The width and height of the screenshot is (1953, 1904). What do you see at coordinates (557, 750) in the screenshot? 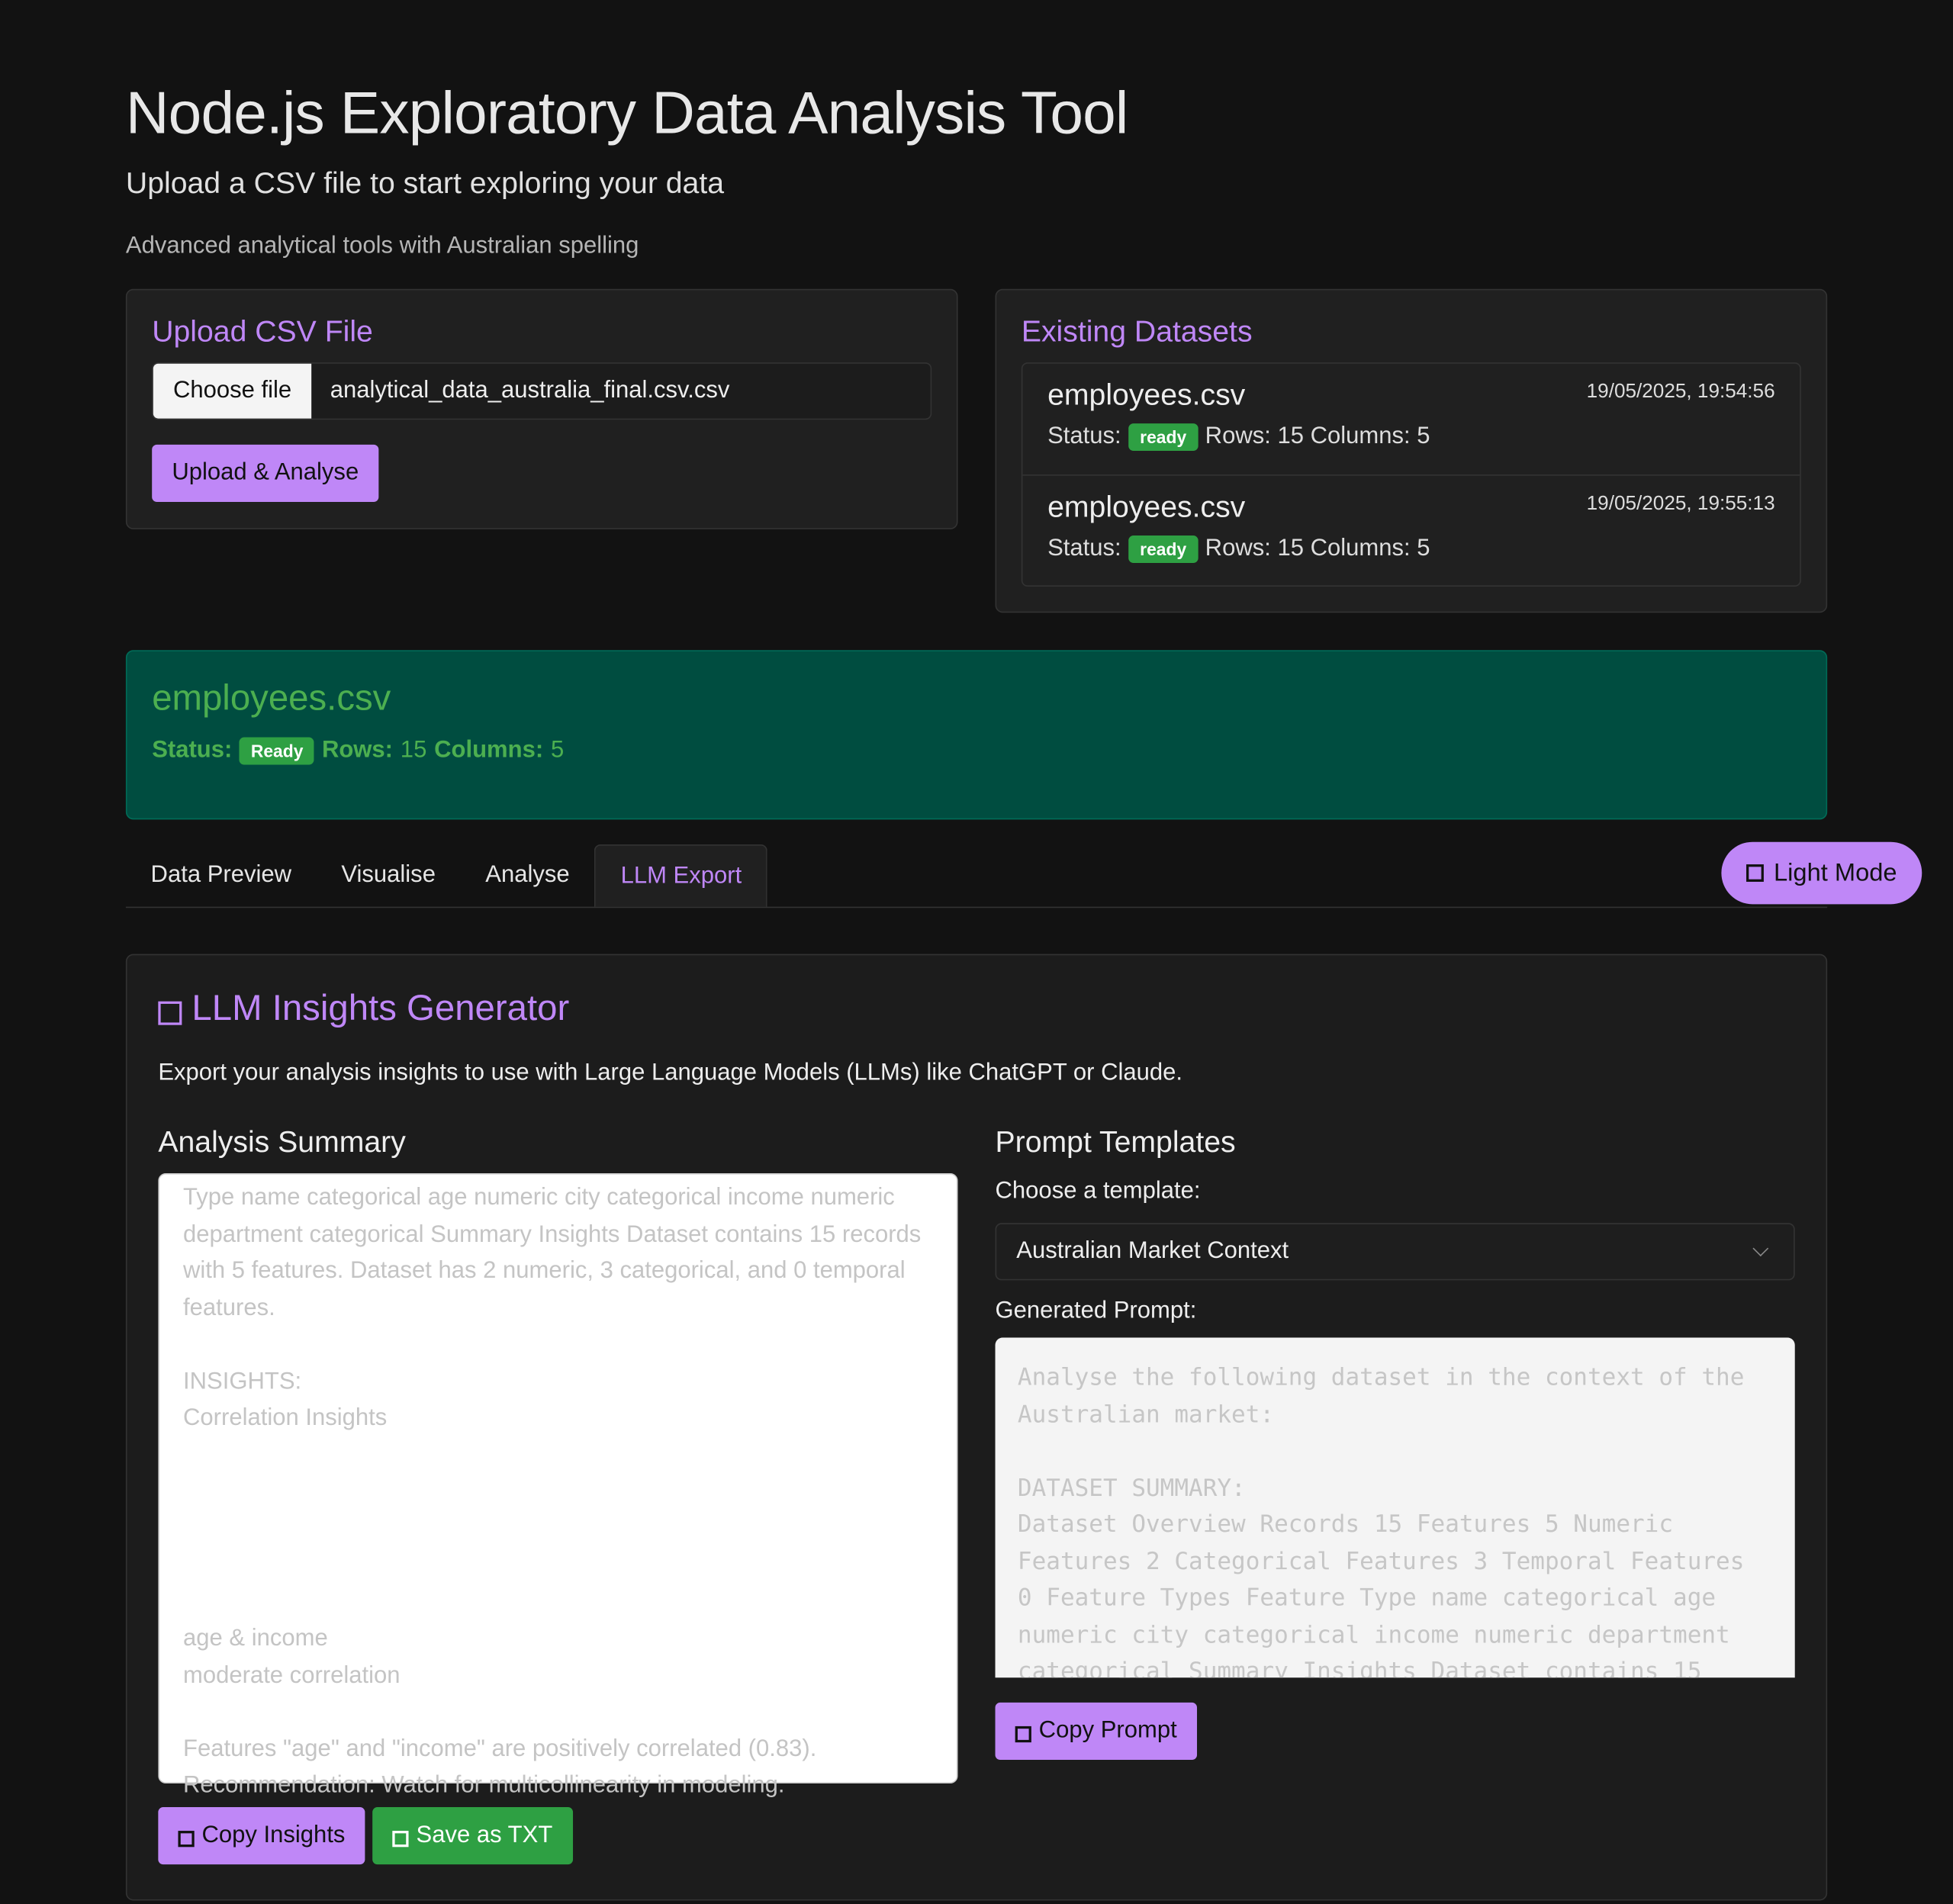
I see `columns-value: 5` at bounding box center [557, 750].